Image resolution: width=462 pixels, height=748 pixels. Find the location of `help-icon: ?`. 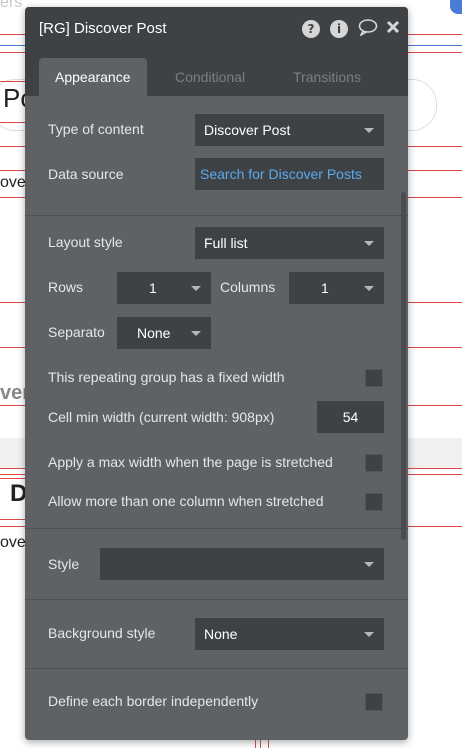

help-icon: ? is located at coordinates (311, 28).